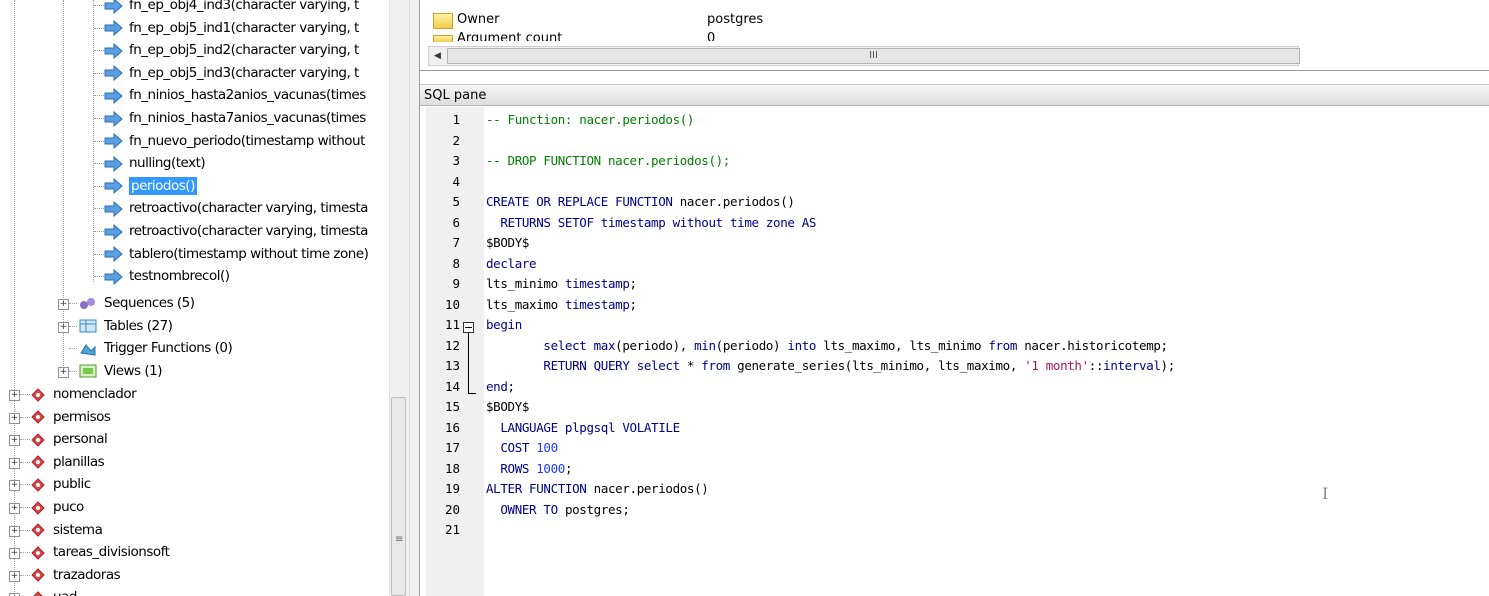  What do you see at coordinates (456, 181) in the screenshot?
I see `line-number: 4` at bounding box center [456, 181].